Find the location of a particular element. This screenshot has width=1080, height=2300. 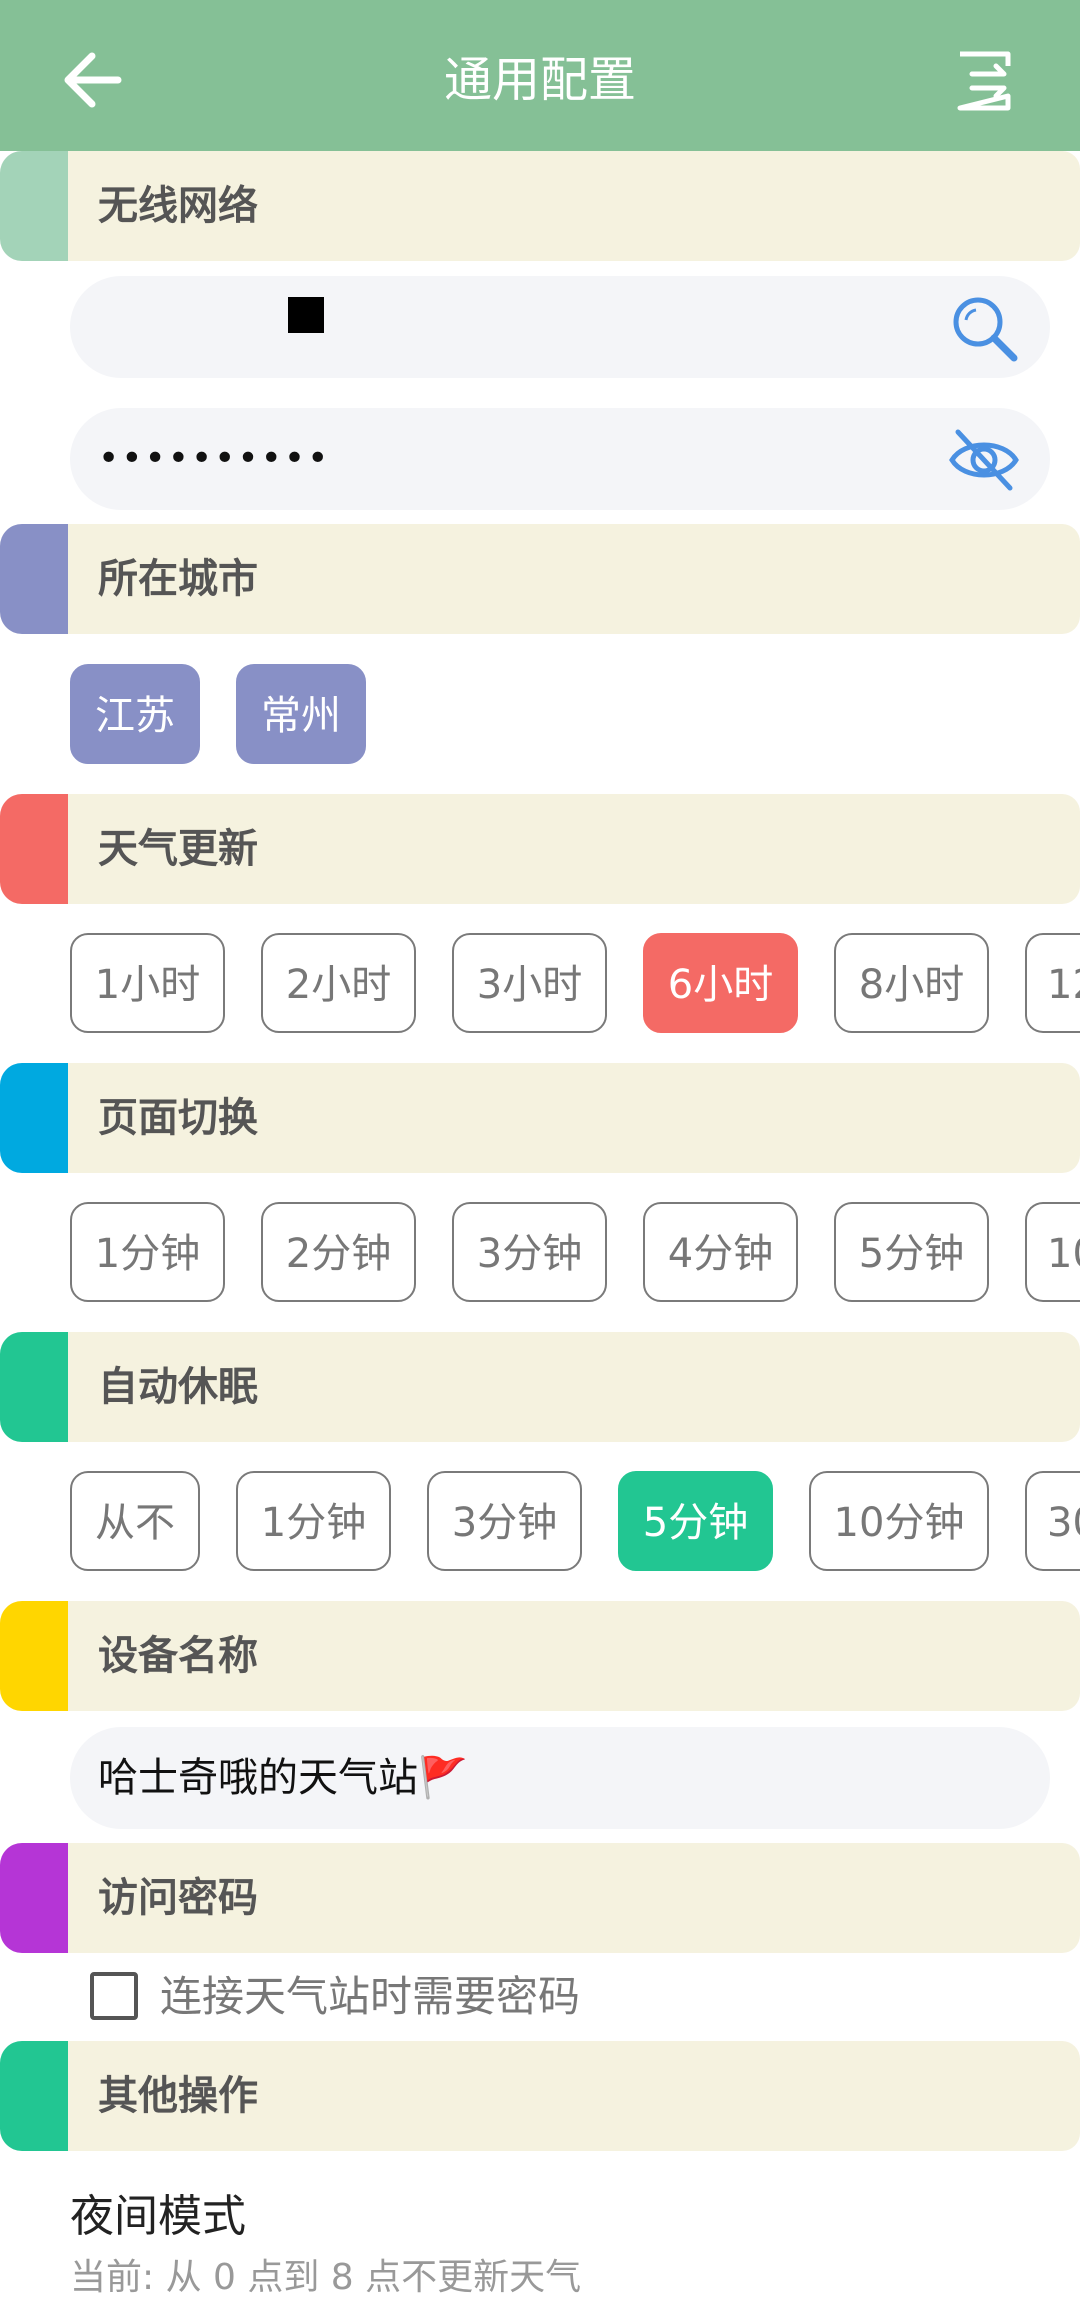

weather-option: 12小时 is located at coordinates (1052, 983).